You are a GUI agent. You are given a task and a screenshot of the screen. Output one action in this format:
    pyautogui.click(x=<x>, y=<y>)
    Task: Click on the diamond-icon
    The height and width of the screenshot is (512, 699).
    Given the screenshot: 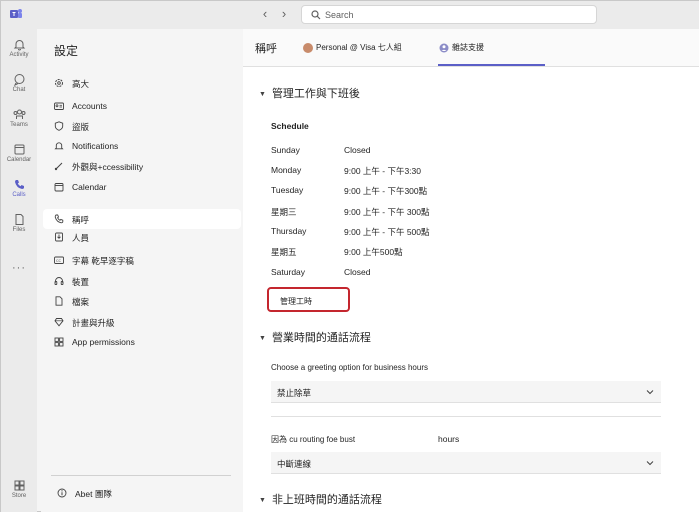 What is the action you would take?
    pyautogui.click(x=59, y=322)
    